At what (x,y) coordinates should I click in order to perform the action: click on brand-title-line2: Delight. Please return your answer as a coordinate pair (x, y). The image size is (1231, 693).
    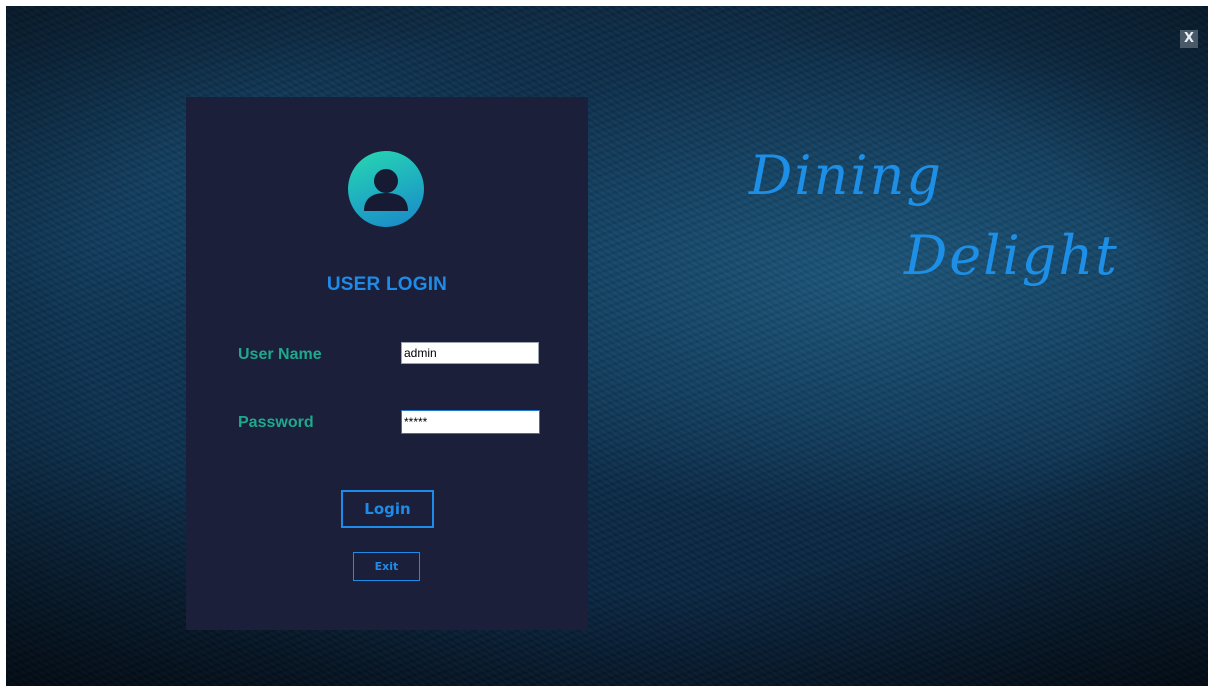
    Looking at the image, I should click on (1011, 255).